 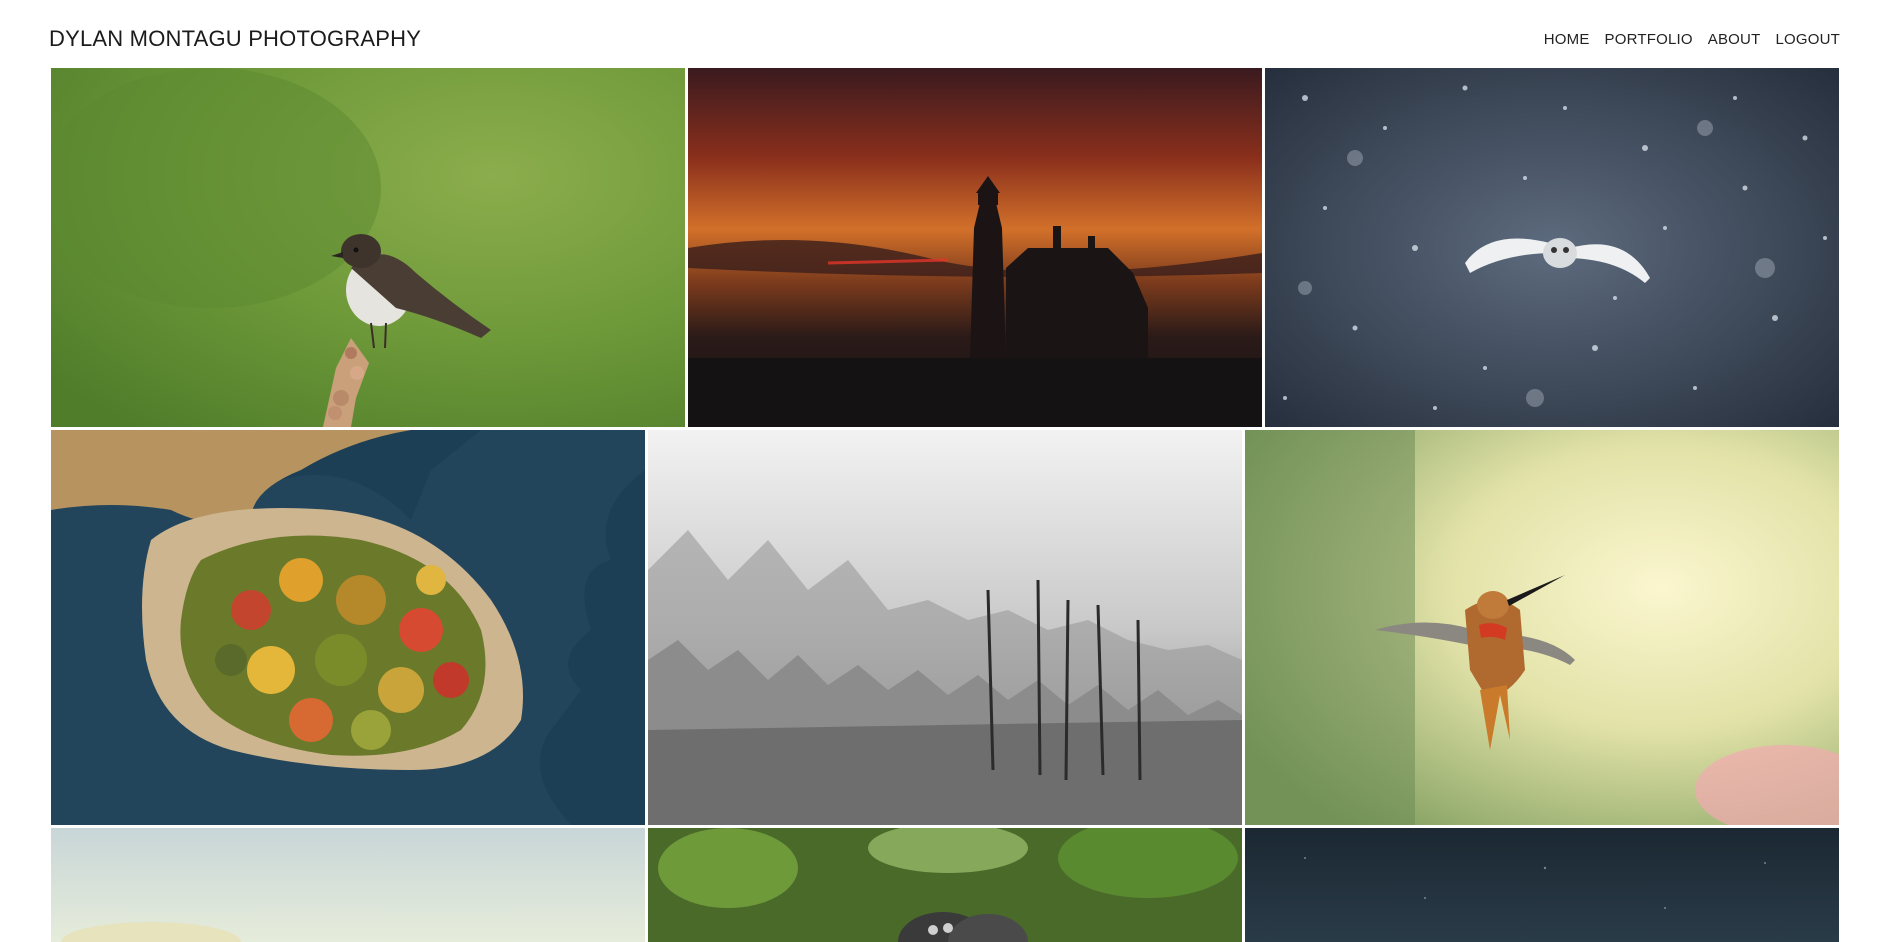 What do you see at coordinates (348, 885) in the screenshot?
I see `photo-sky` at bounding box center [348, 885].